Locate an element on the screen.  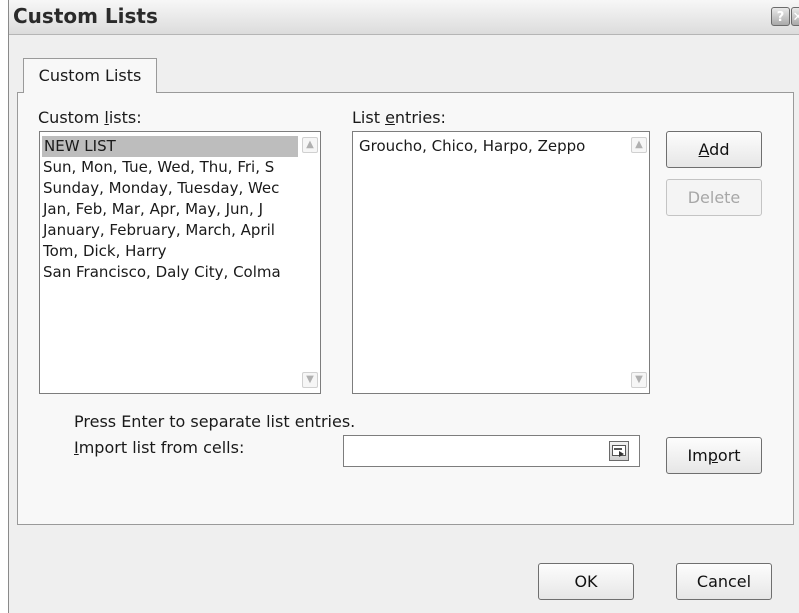
title-bar: Custom Lists ? ✕ is located at coordinates (404, 17).